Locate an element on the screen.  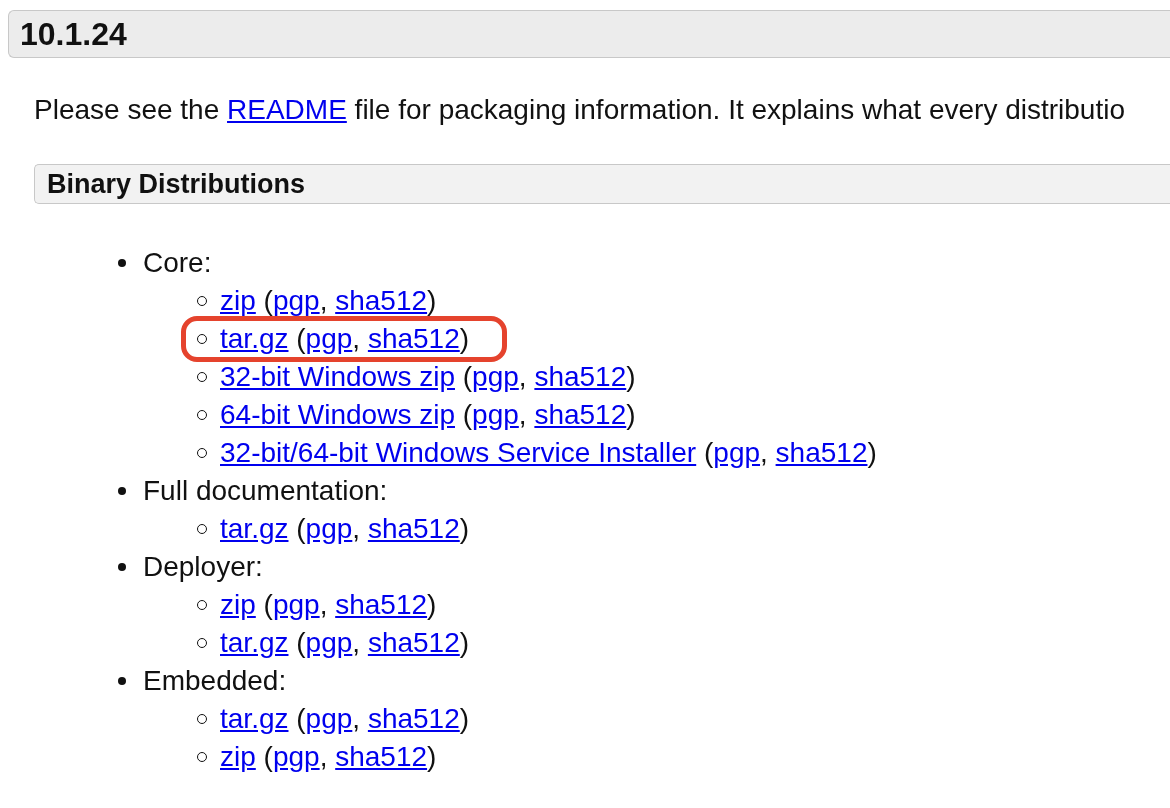
download-link: 32-bit/64-bit Windows Service Installer is located at coordinates (458, 452).